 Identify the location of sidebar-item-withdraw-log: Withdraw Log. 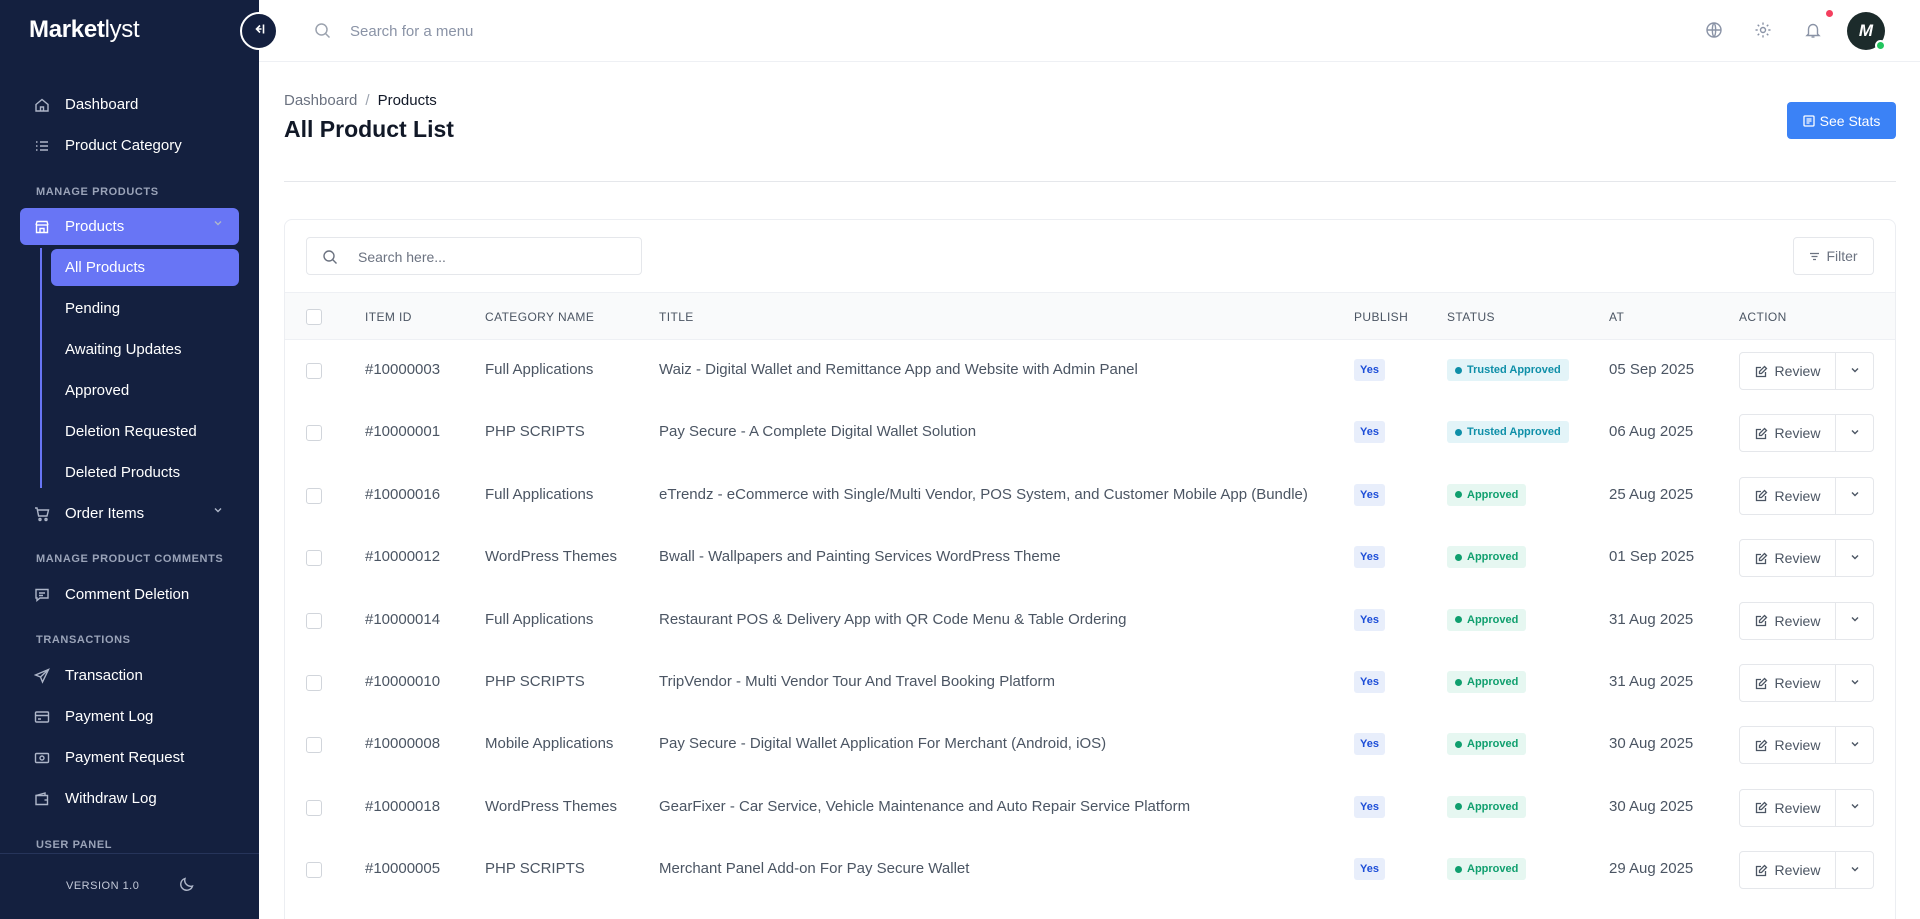
(129, 798).